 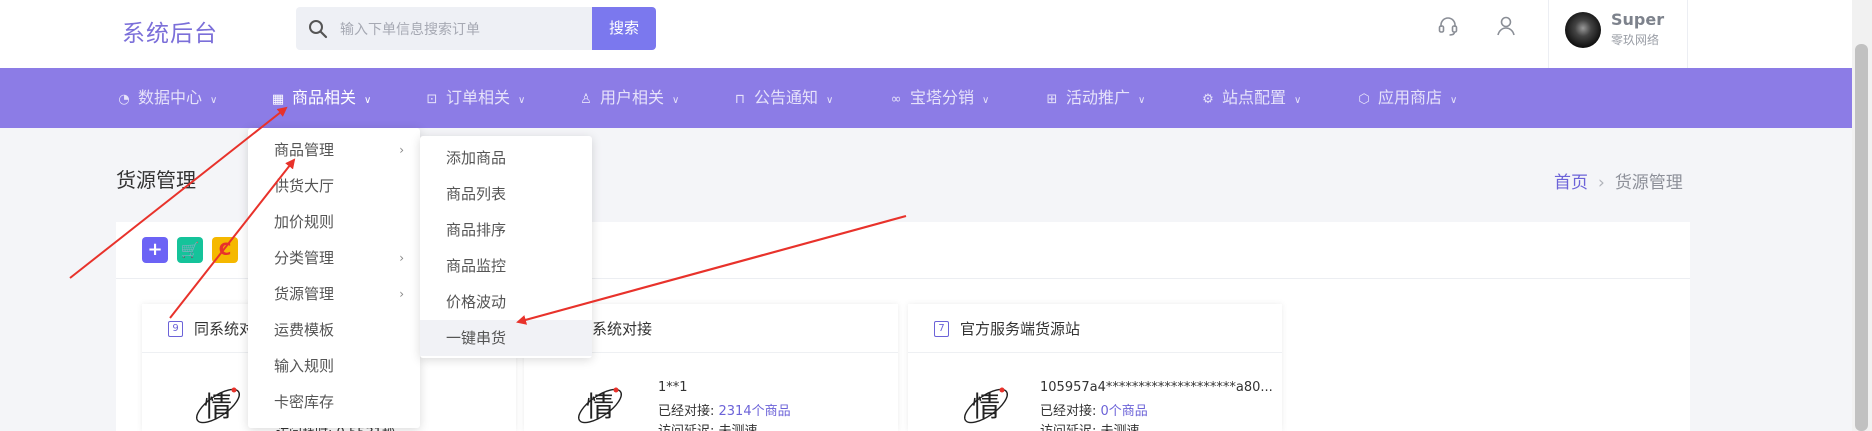 What do you see at coordinates (786, 97) in the screenshot?
I see `nav-label: 公告通知` at bounding box center [786, 97].